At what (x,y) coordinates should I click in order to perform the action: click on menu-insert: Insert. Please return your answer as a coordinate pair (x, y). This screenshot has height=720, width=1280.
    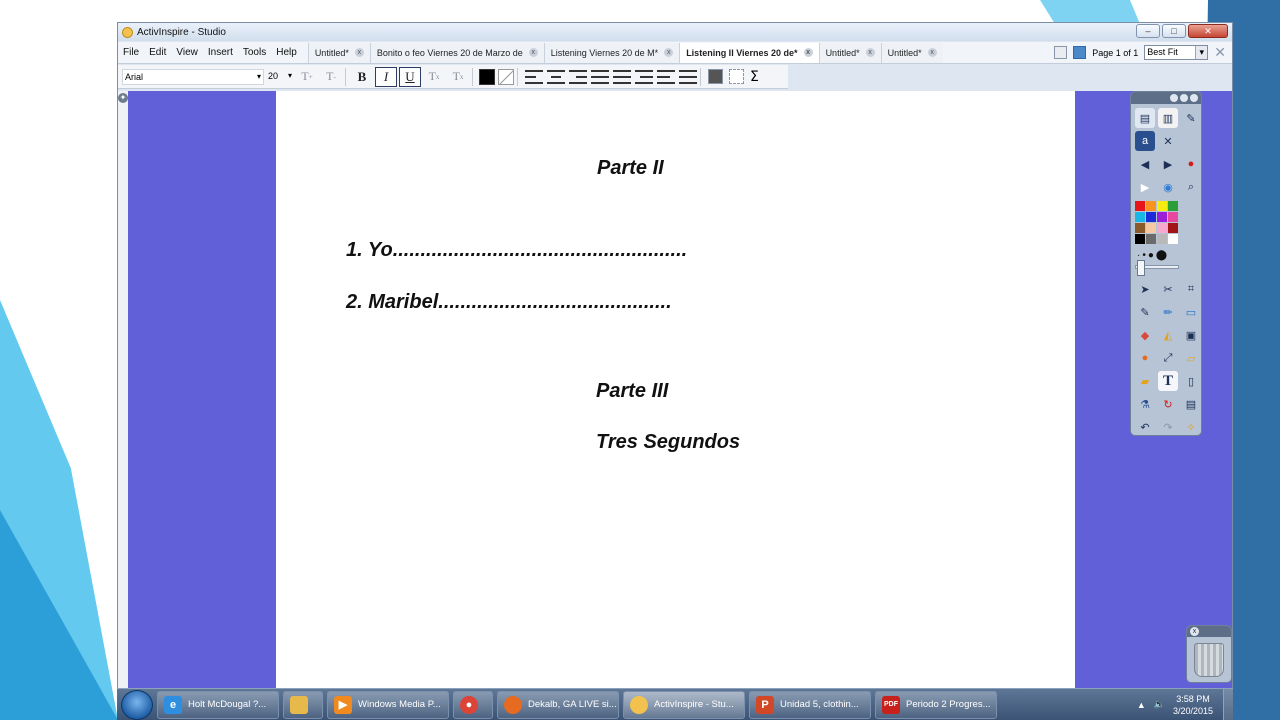
    Looking at the image, I should click on (220, 52).